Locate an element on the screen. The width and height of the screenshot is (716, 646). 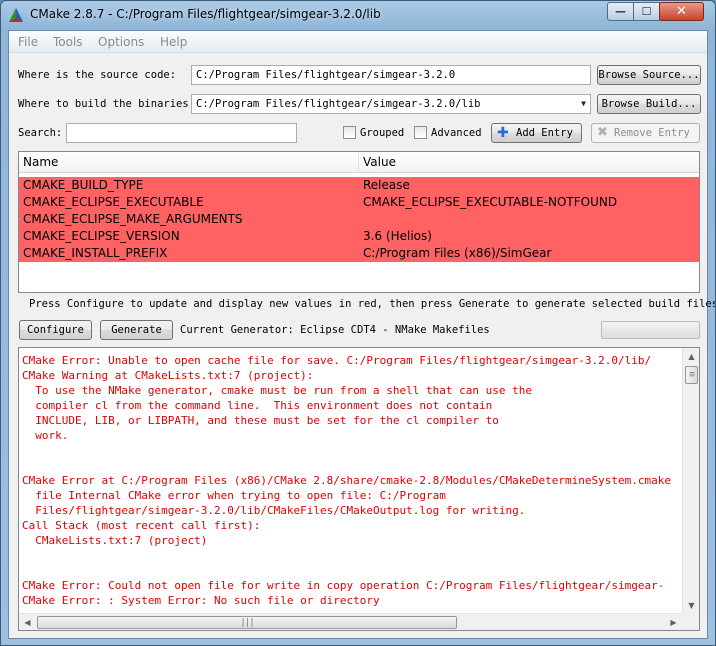
menu-bar: File Tools Options Help is located at coordinates (358, 42).